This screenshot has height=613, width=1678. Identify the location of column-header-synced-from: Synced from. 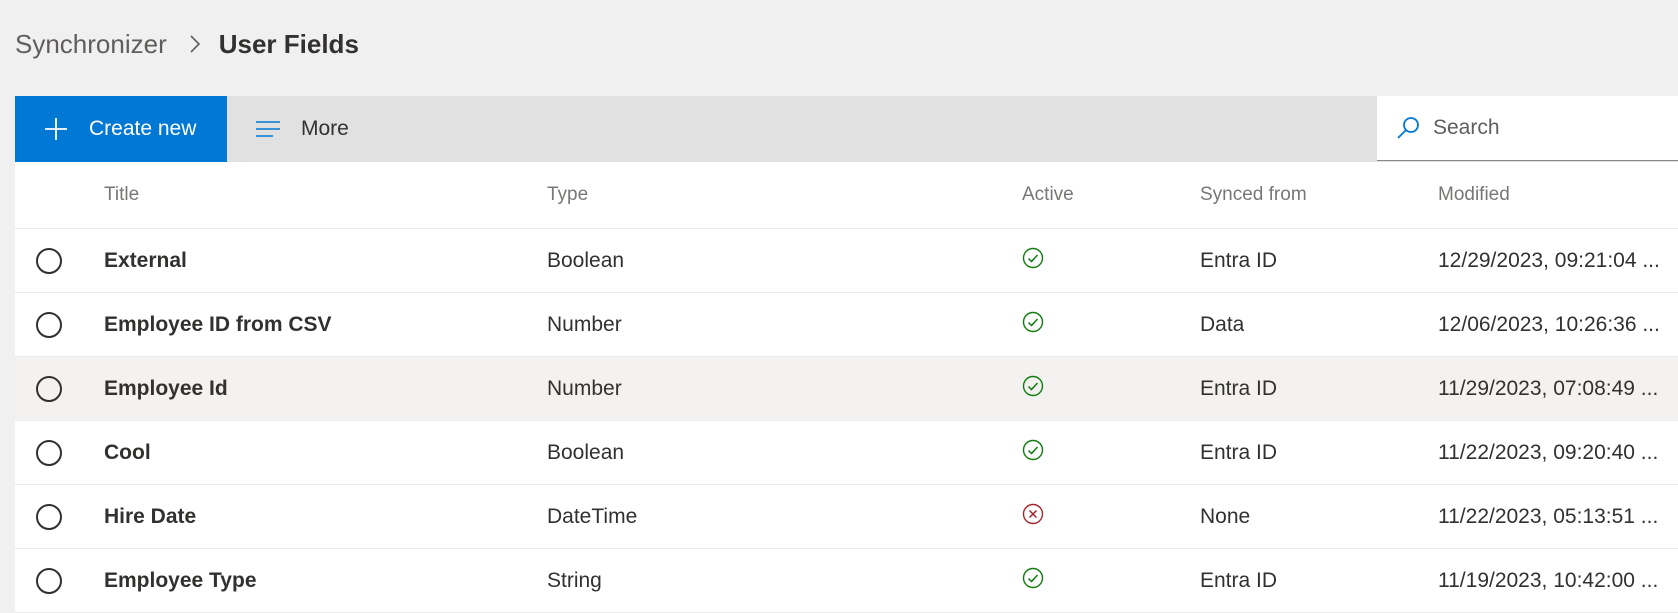
(1253, 195).